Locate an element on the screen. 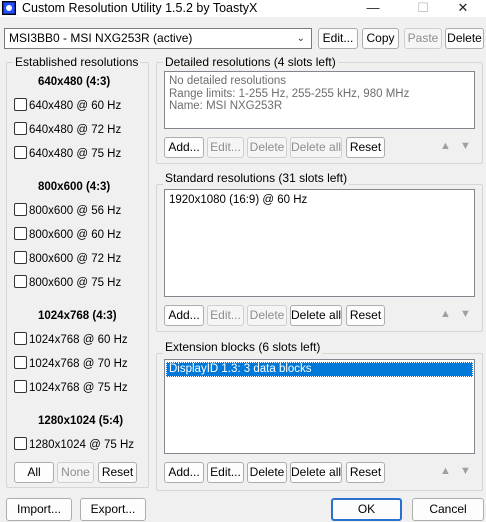 Image resolution: width=486 pixels, height=522 pixels. section-title-1280x1024: 1280x1024 (5:4) is located at coordinates (81, 421).